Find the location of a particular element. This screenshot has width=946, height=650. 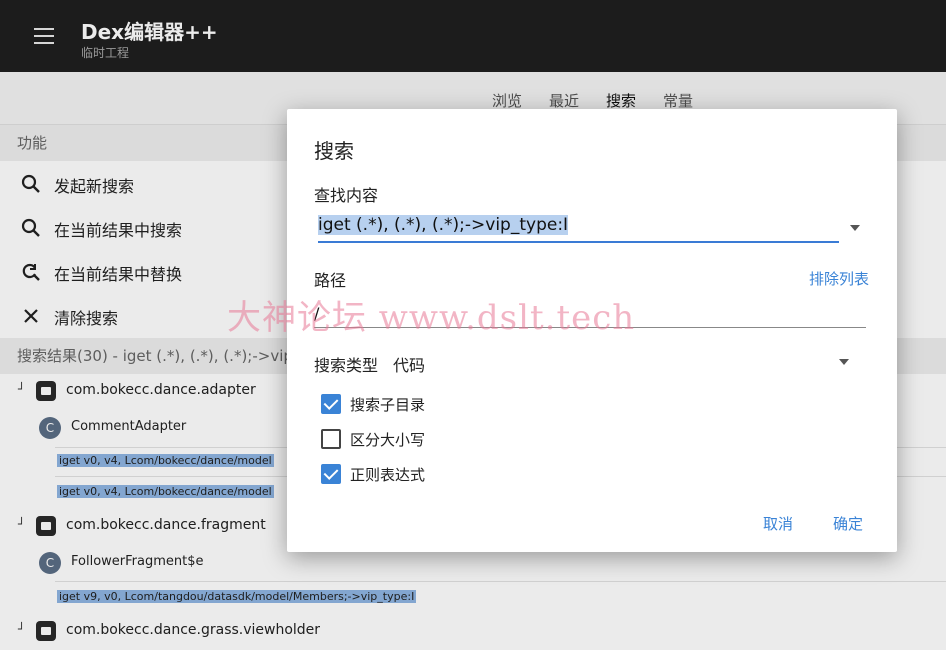

find-input: iget (.*), (.*), (.*);->vip_type:I is located at coordinates (578, 229).